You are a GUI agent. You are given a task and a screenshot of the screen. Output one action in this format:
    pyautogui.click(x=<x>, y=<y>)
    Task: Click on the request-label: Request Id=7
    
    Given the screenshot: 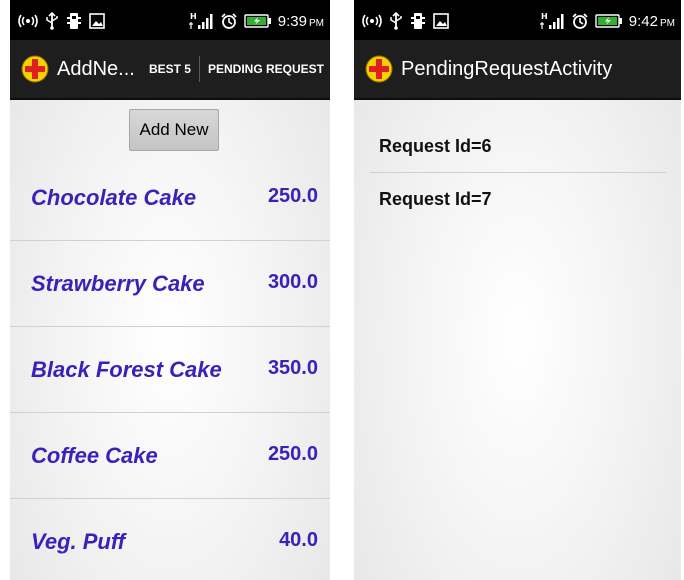 What is the action you would take?
    pyautogui.click(x=435, y=198)
    